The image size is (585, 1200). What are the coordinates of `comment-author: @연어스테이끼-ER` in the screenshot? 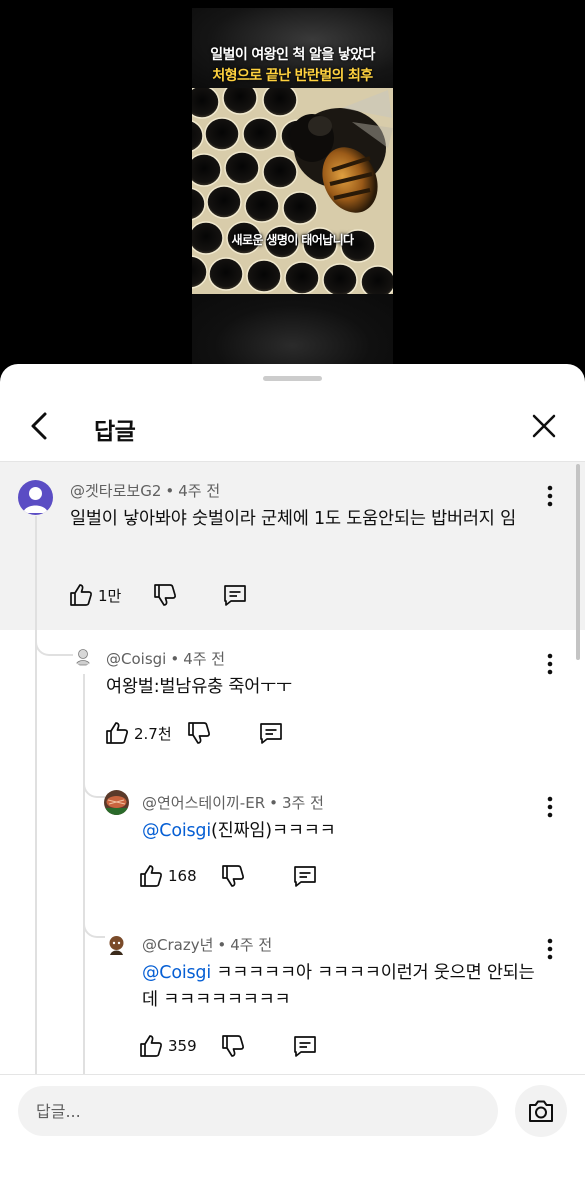 It's located at (203, 803).